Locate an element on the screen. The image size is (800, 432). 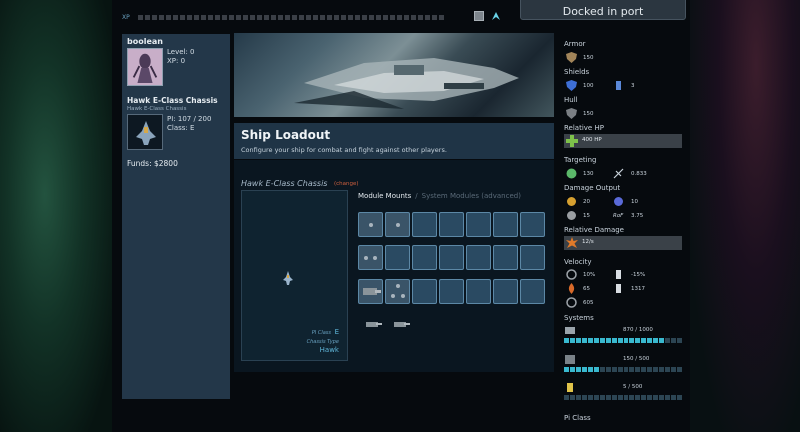
docked-status-button: Docked in port is located at coordinates (603, 10).